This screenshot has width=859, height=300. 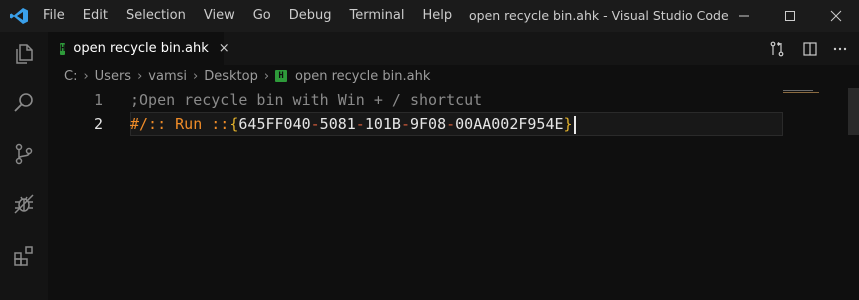 I want to click on brace-token: }, so click(x=568, y=124).